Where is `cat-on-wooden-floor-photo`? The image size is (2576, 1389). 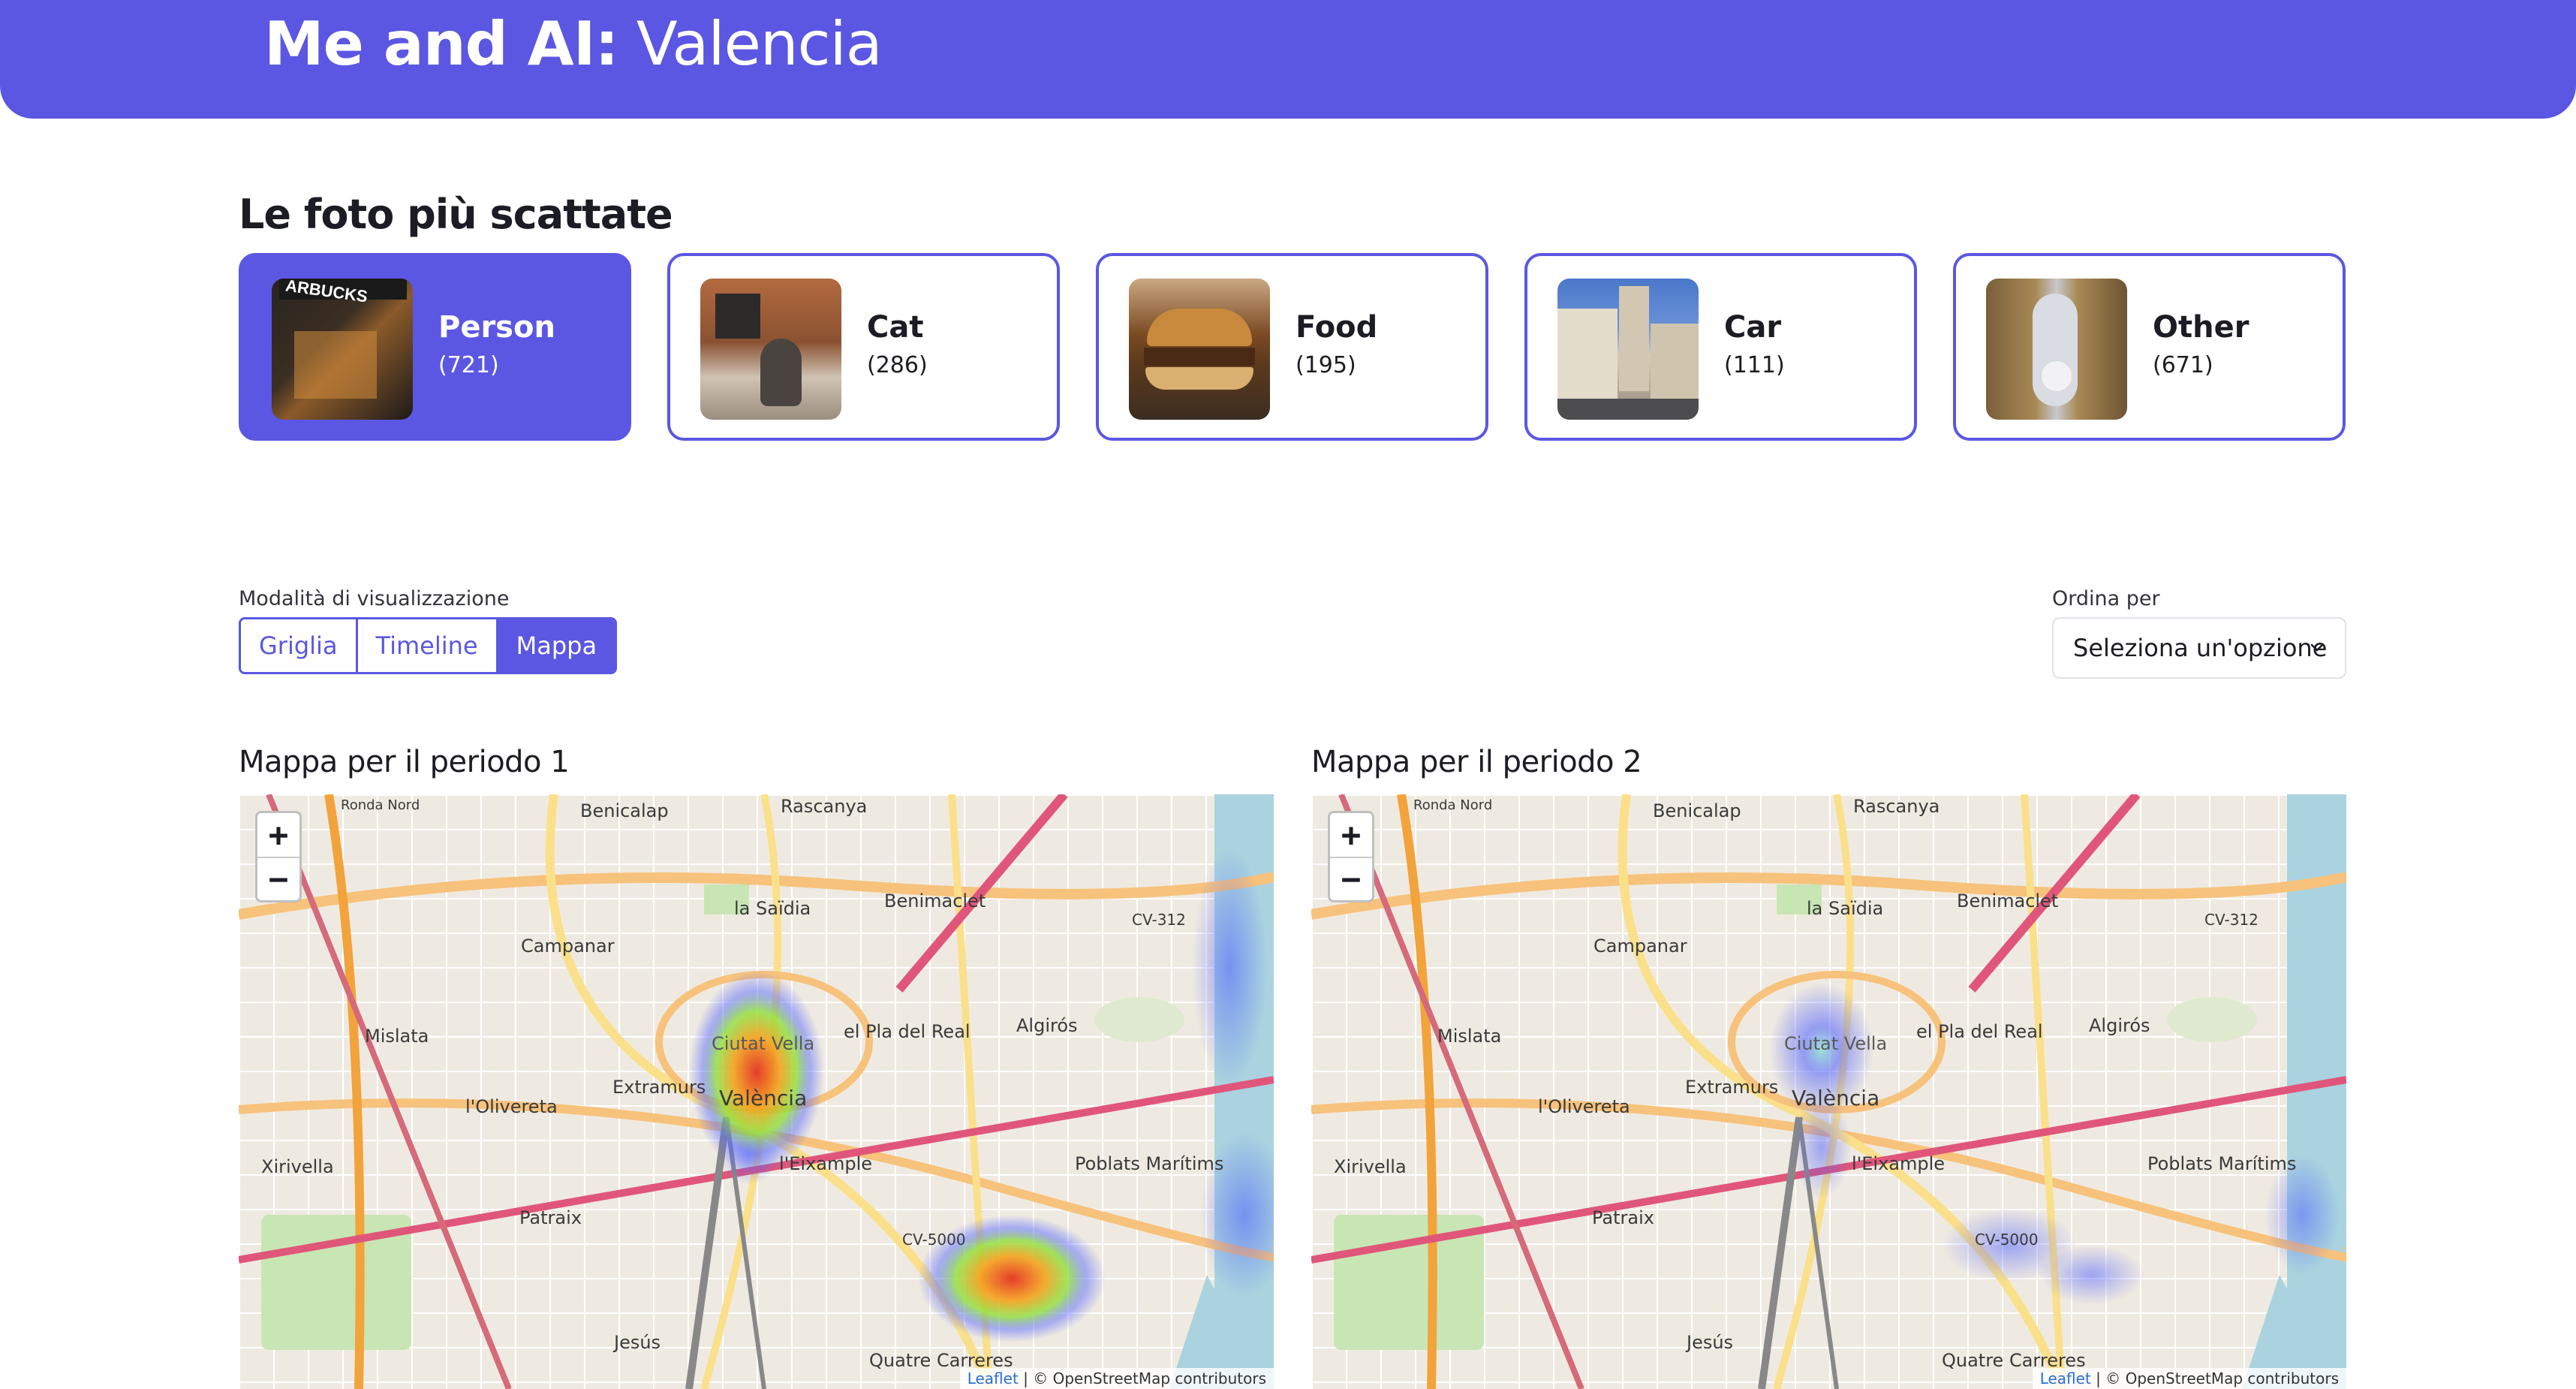
cat-on-wooden-floor-photo is located at coordinates (2056, 349).